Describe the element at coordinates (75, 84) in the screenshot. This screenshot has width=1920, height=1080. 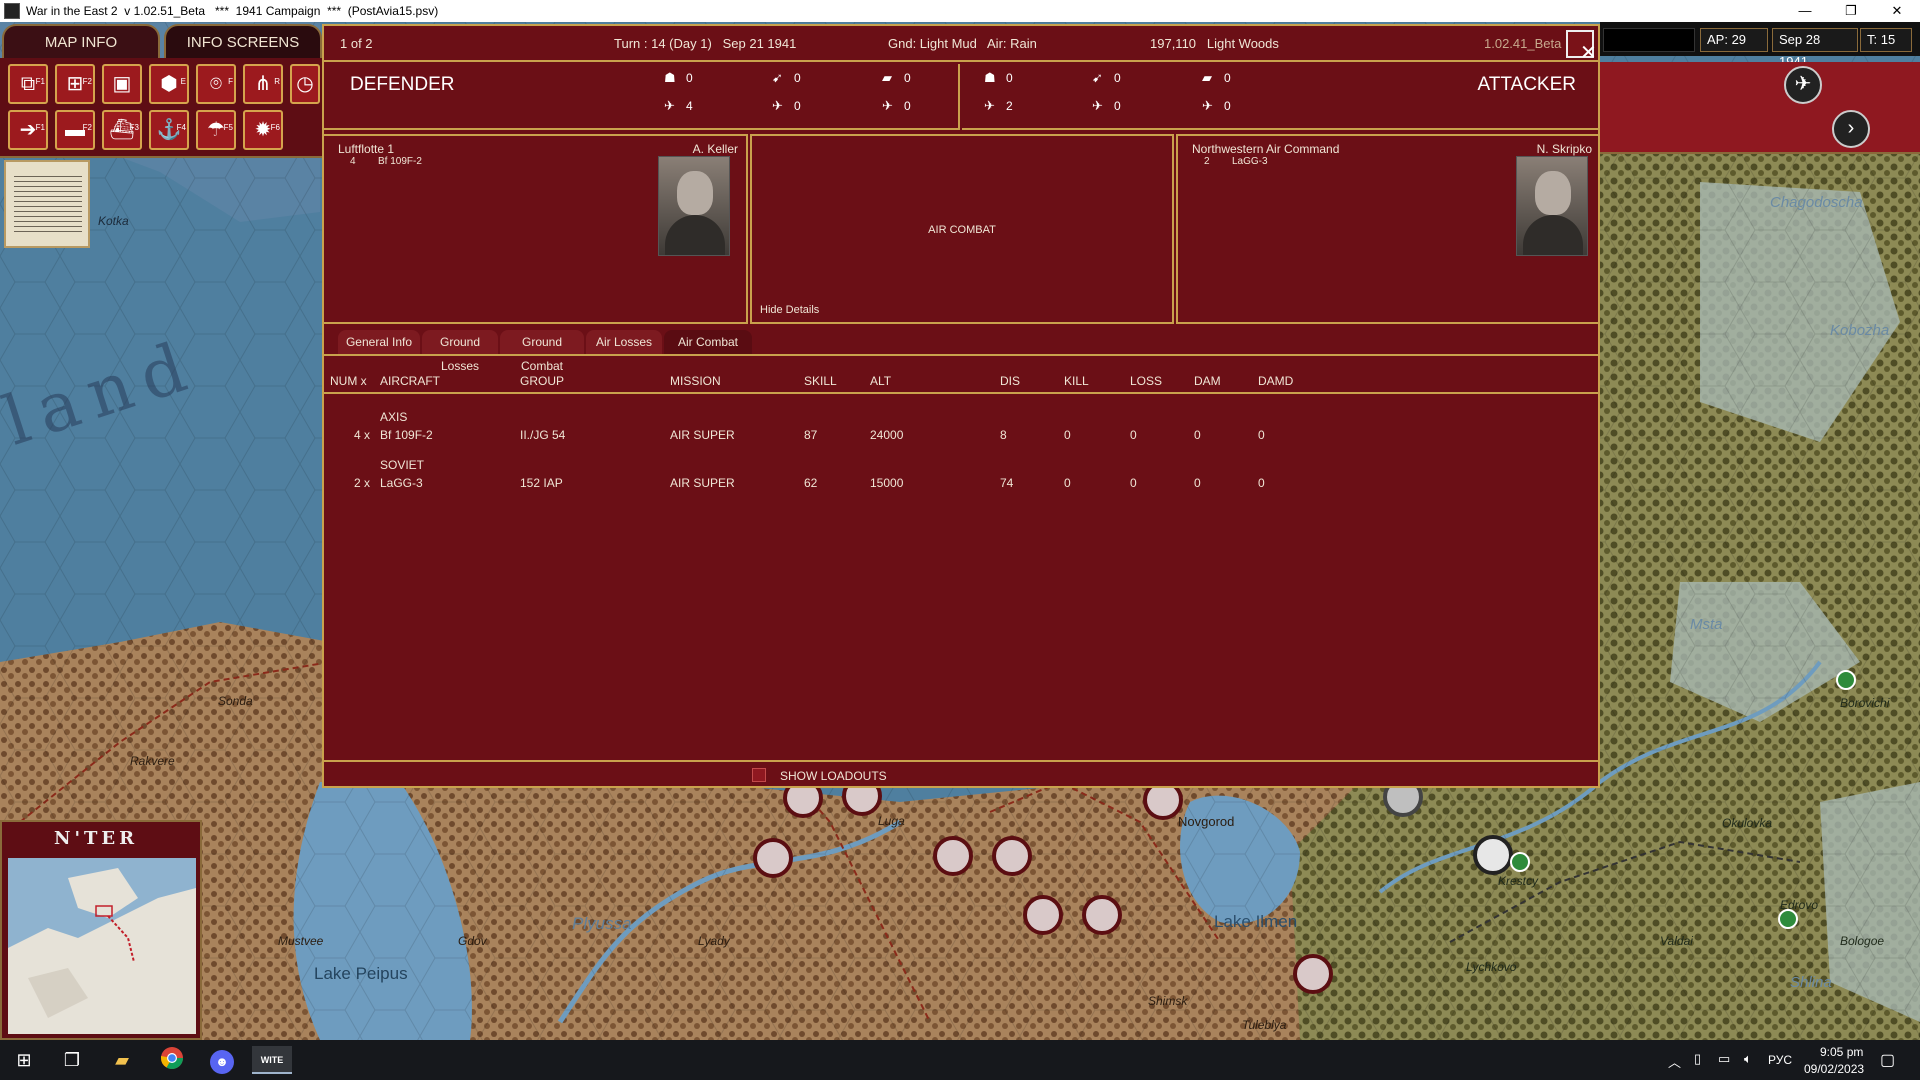
I see `toolbar-button-2: ⊞ F2` at that location.